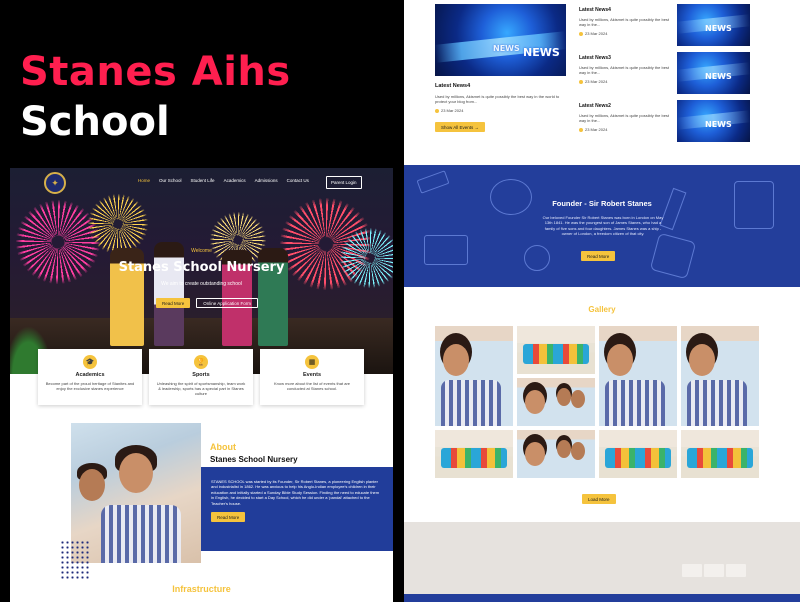 The height and width of the screenshot is (602, 800). Describe the element at coordinates (602, 598) in the screenshot. I see `footer-strip` at that location.